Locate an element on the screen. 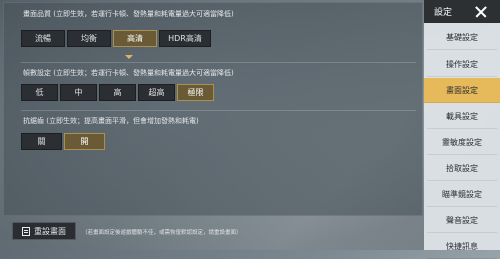  anti-aliasing-options: 關 開 is located at coordinates (63, 141).